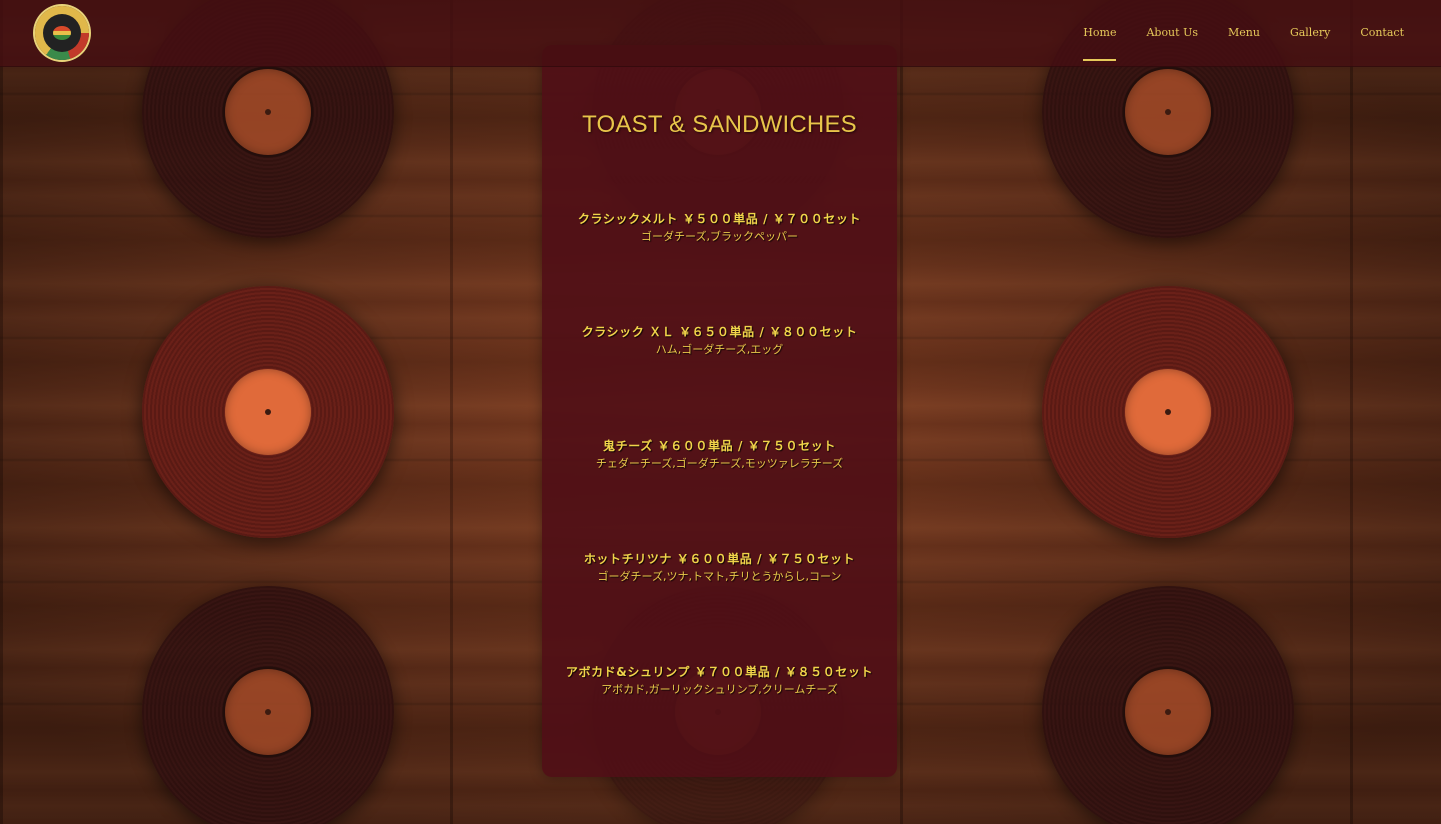 Image resolution: width=1441 pixels, height=824 pixels. Describe the element at coordinates (719, 463) in the screenshot. I see `menu-item-description: チェダーチーズ,ゴーダチーズ,モッツァレラチーズ` at that location.